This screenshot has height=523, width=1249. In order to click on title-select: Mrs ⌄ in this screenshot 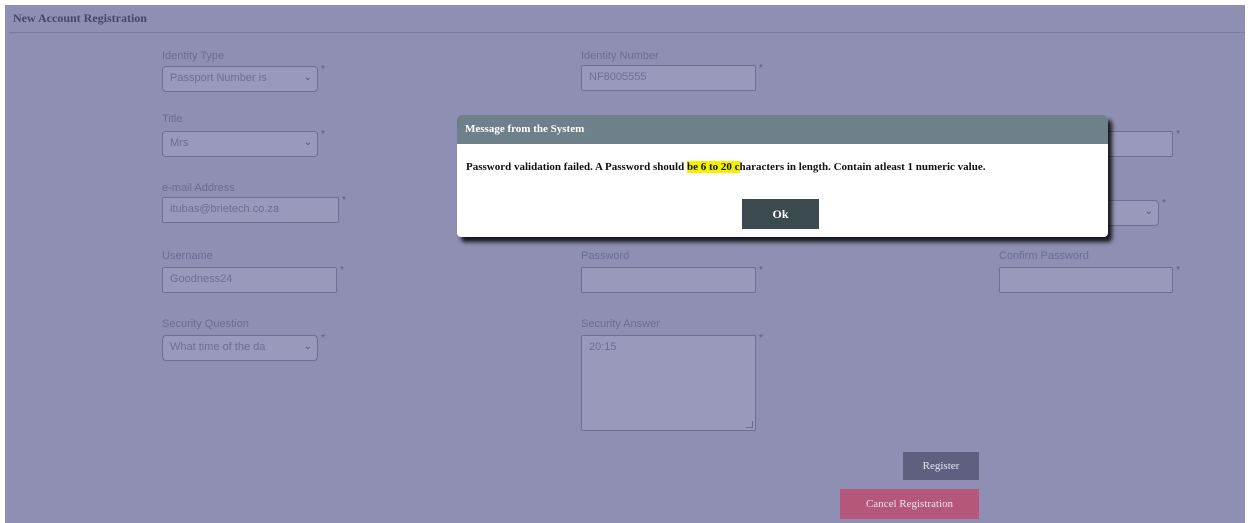, I will do `click(240, 144)`.